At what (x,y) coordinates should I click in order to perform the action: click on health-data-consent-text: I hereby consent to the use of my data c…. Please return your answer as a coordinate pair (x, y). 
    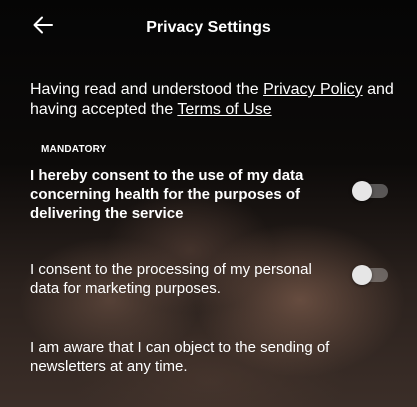
    Looking at the image, I should click on (167, 194).